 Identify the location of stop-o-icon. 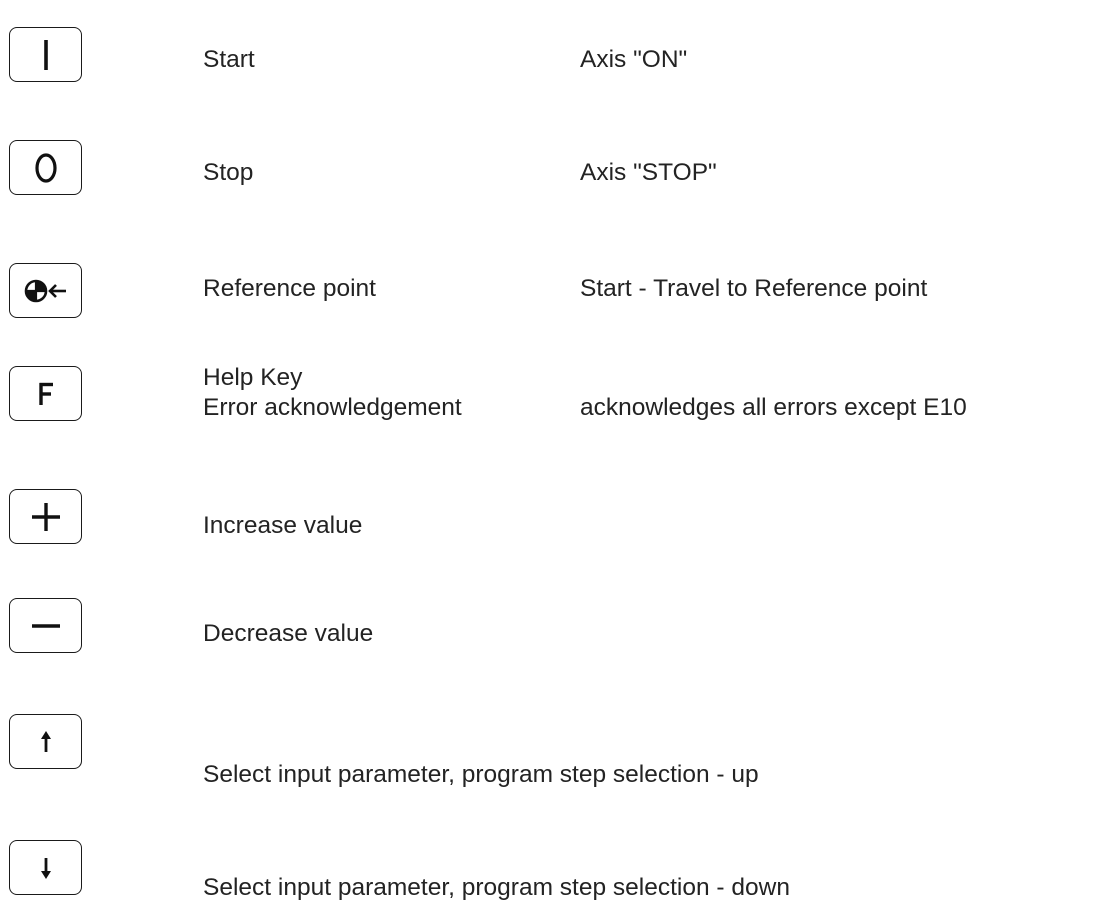
(45, 167).